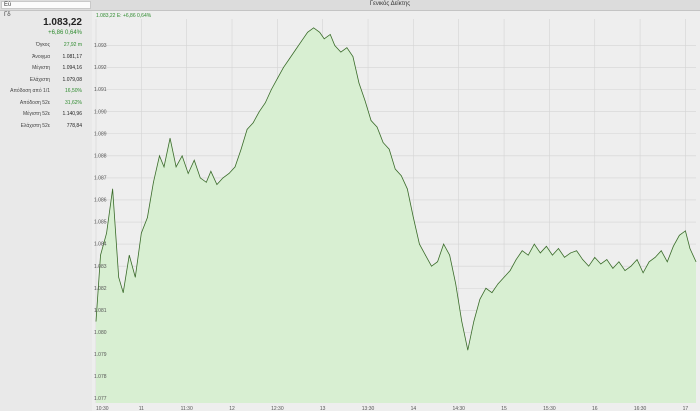  Describe the element at coordinates (100, 134) in the screenshot. I see `y-tick-label: 1.089` at that location.